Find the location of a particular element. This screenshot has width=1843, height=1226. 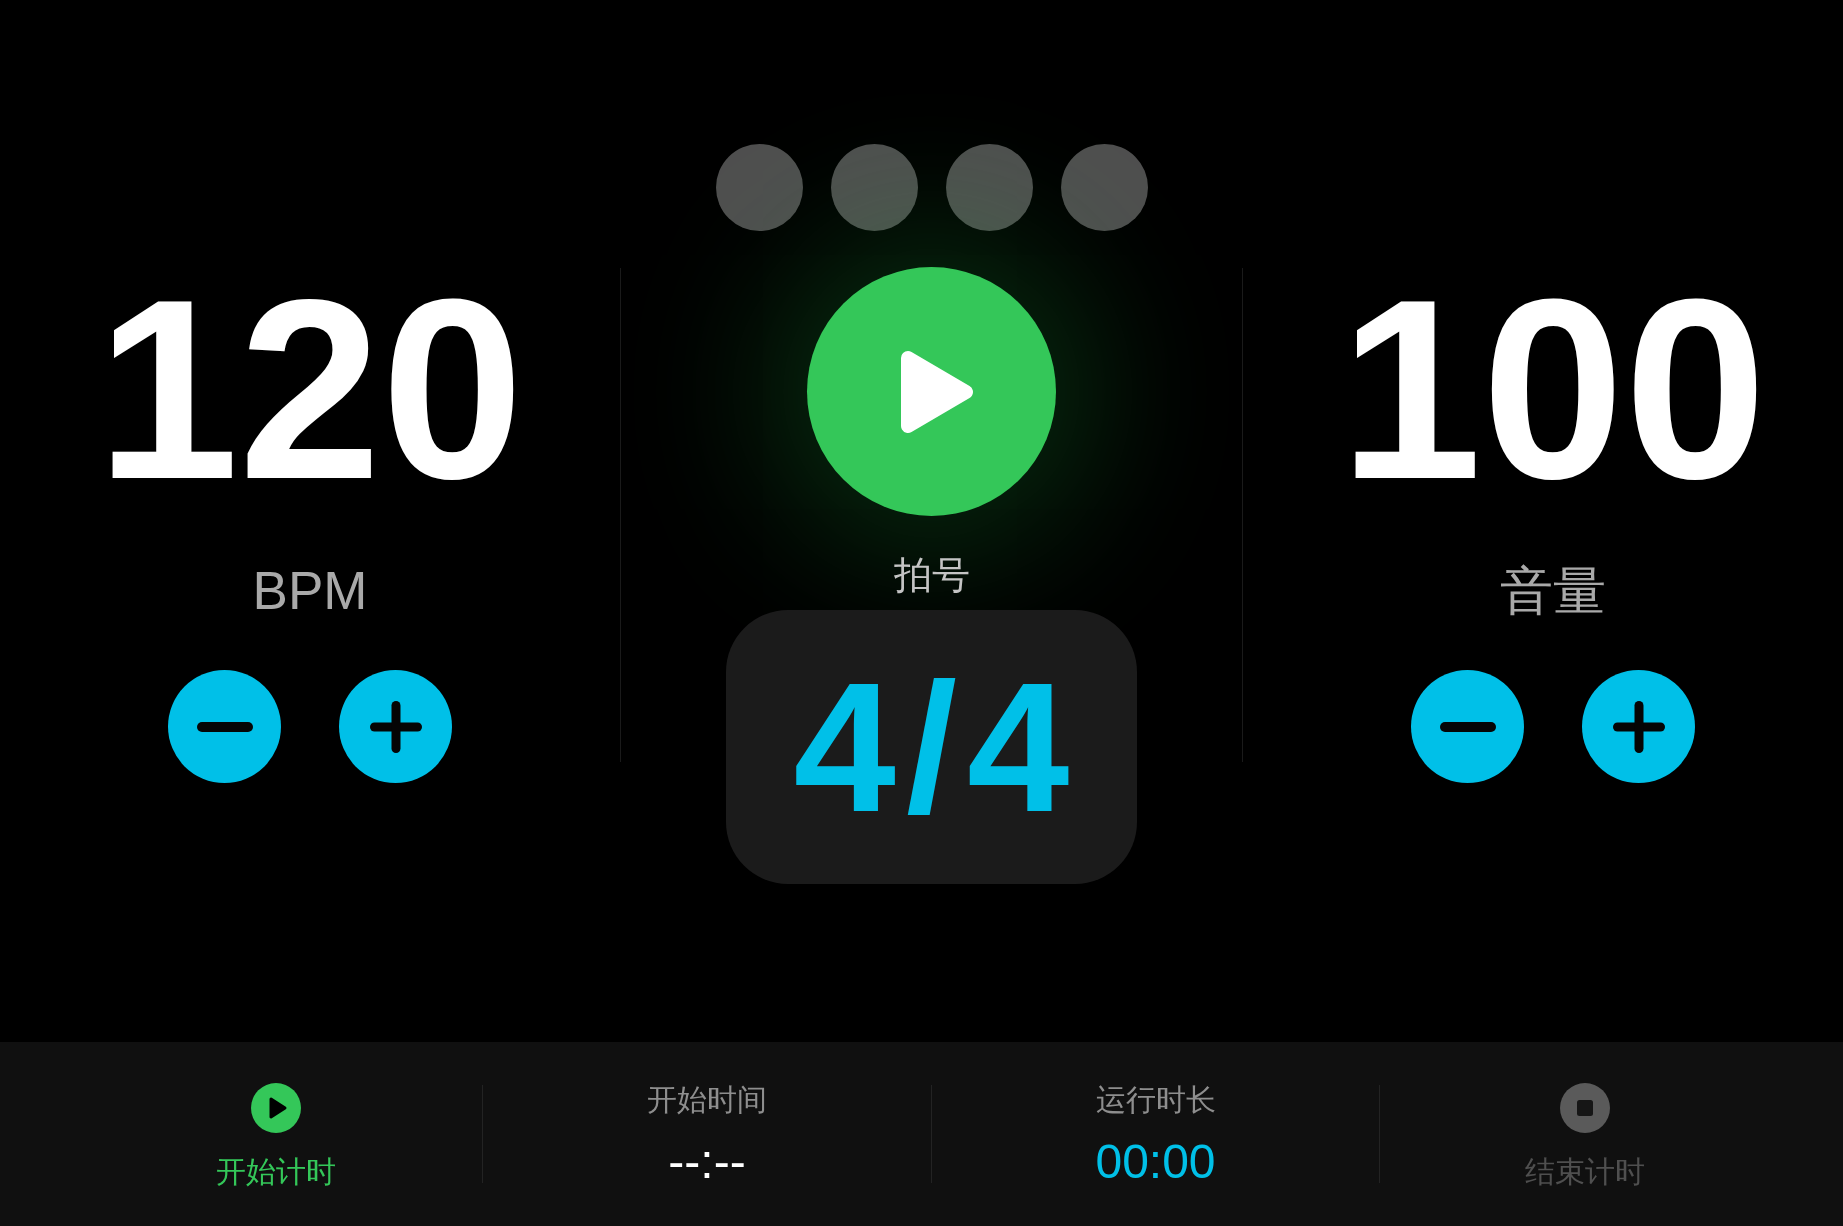

play-icon is located at coordinates (276, 1108).